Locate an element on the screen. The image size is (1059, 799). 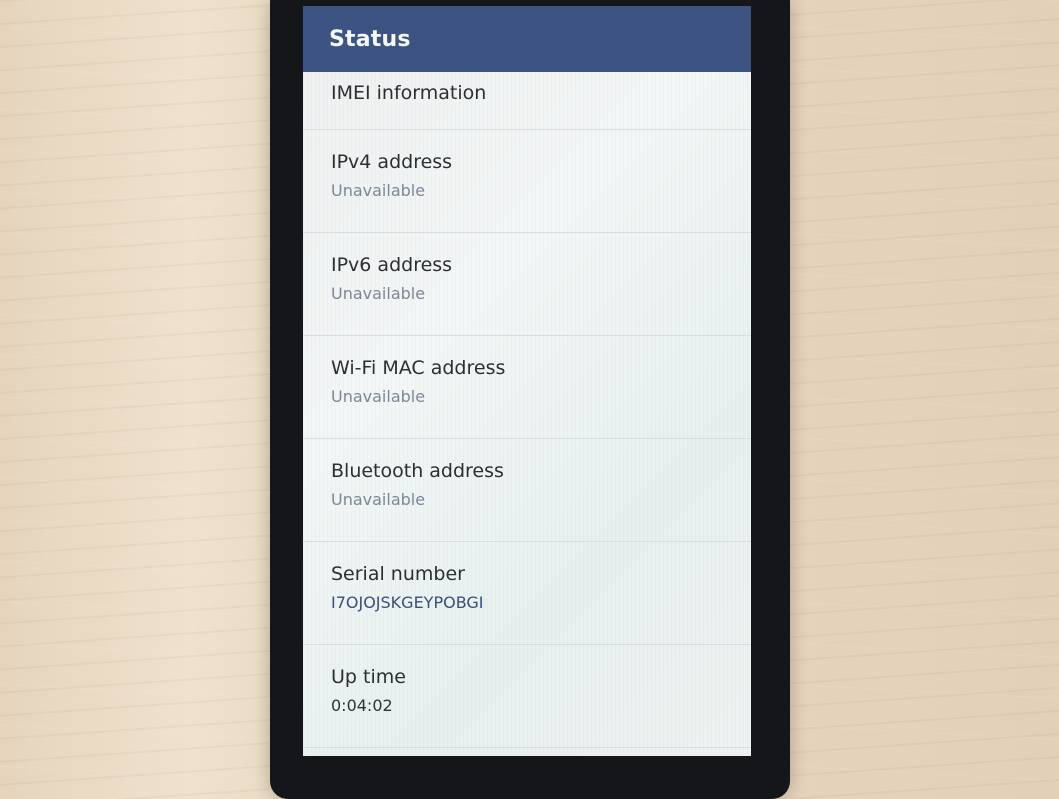
item-title: IPv6 address is located at coordinates (392, 265).